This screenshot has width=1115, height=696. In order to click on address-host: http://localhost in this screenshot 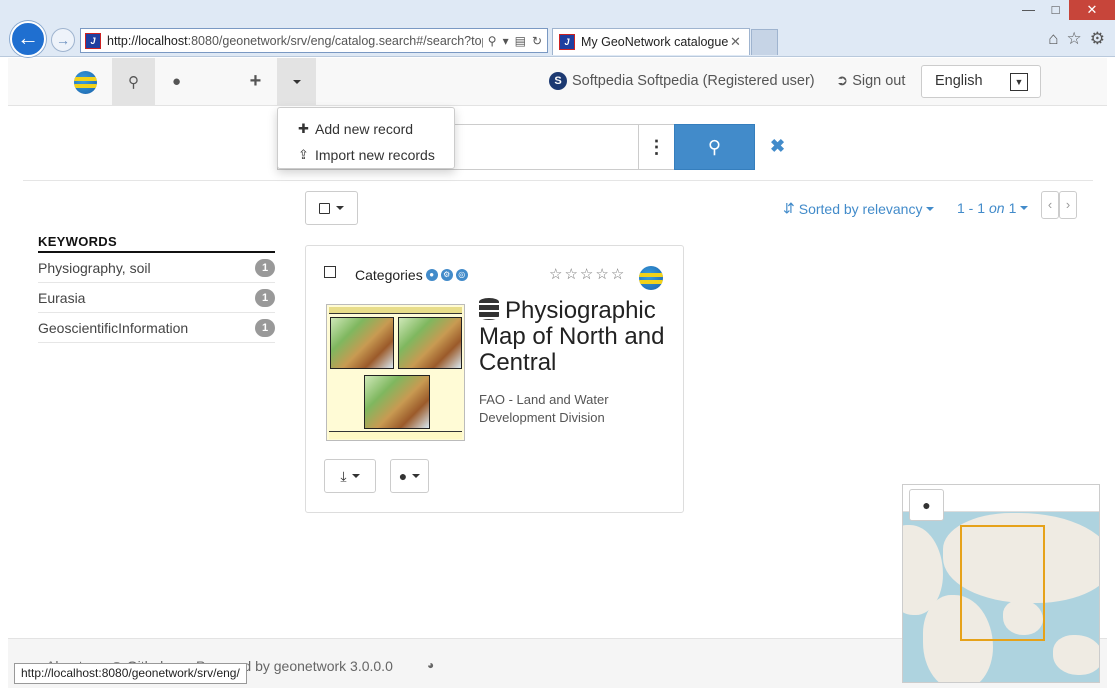, I will do `click(147, 40)`.